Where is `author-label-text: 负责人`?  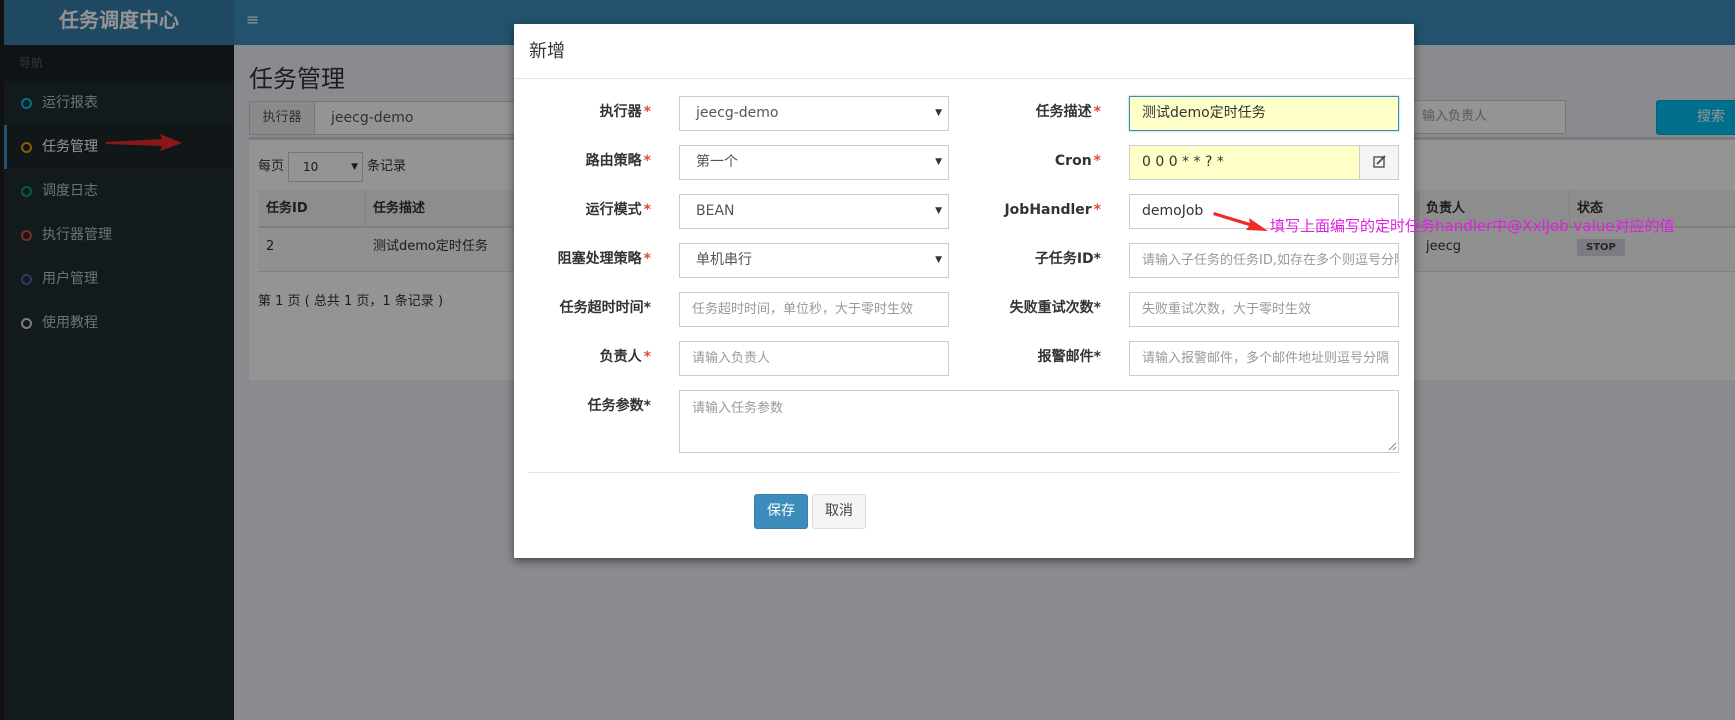 author-label-text: 负责人 is located at coordinates (620, 357).